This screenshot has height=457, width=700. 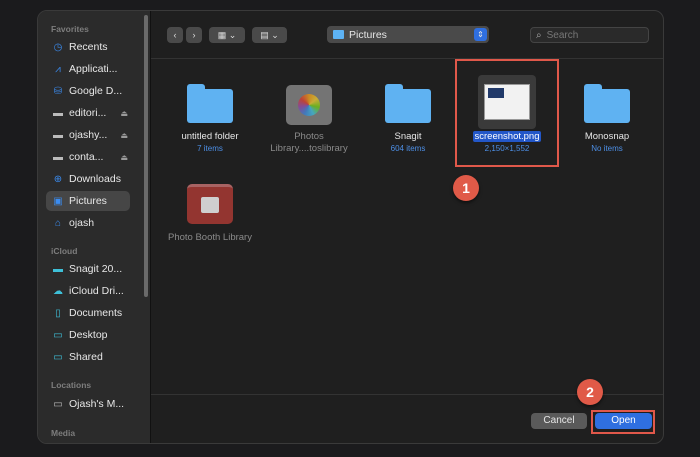 I want to click on sidebar-item-label: Documents, so click(x=96, y=313).